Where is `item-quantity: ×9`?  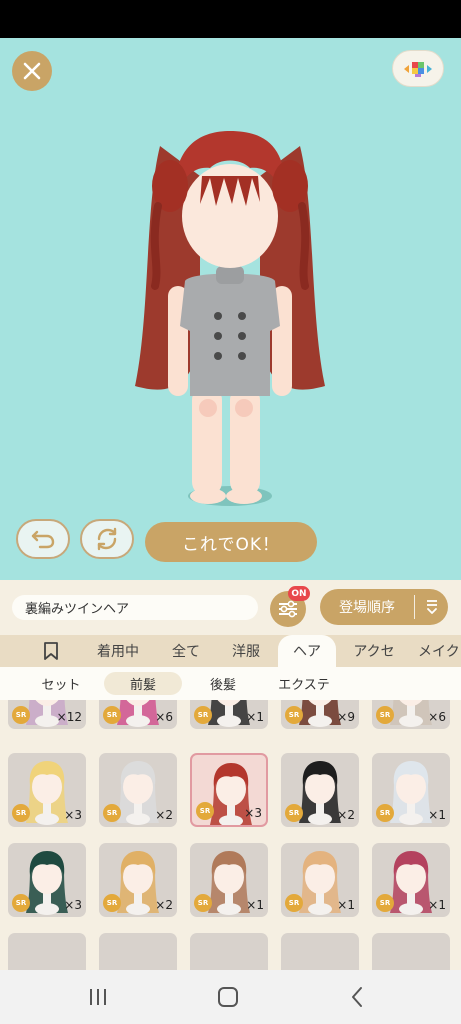
item-quantity: ×9 is located at coordinates (346, 717).